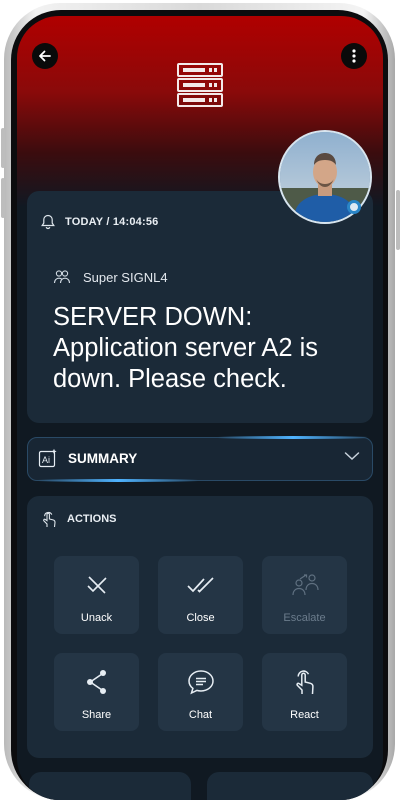  I want to click on action-label: React, so click(304, 715).